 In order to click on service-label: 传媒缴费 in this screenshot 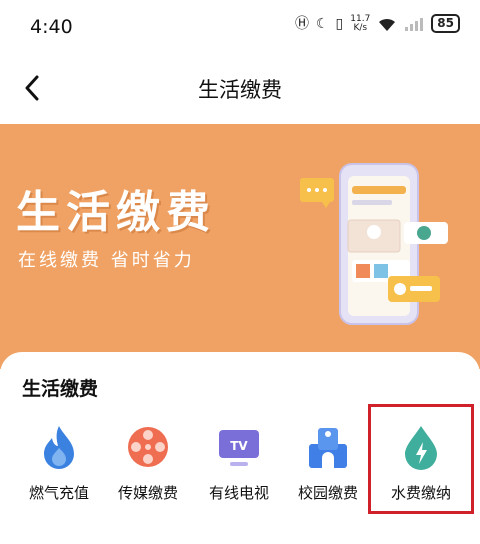, I will do `click(147, 493)`.